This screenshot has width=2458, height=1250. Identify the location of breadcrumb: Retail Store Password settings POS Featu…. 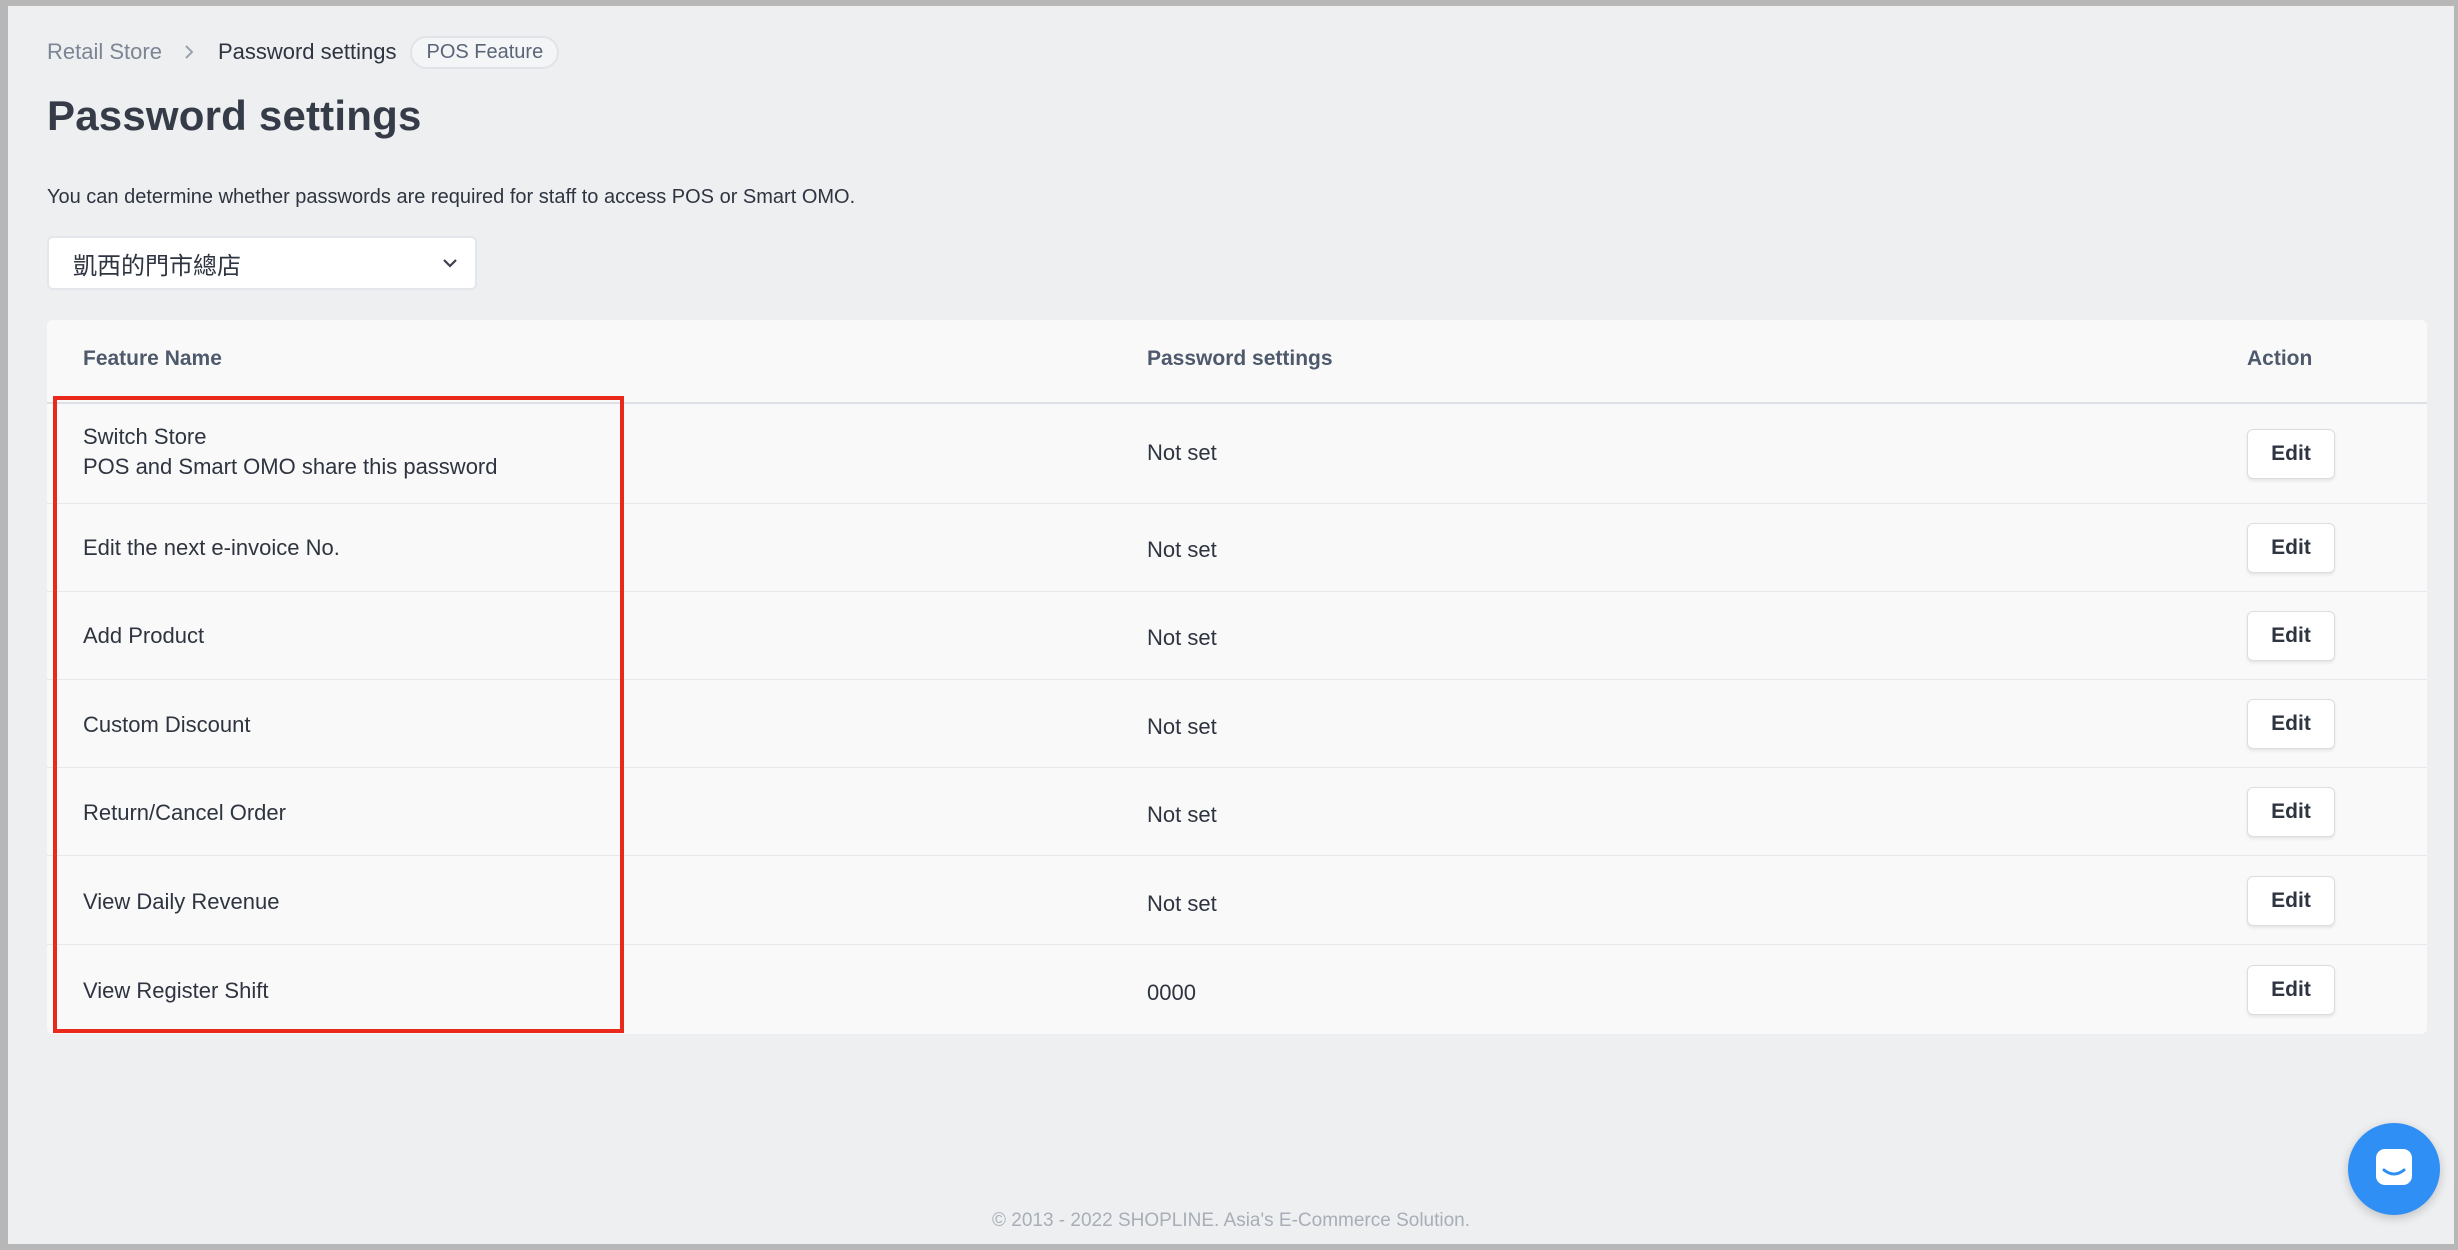
(303, 52).